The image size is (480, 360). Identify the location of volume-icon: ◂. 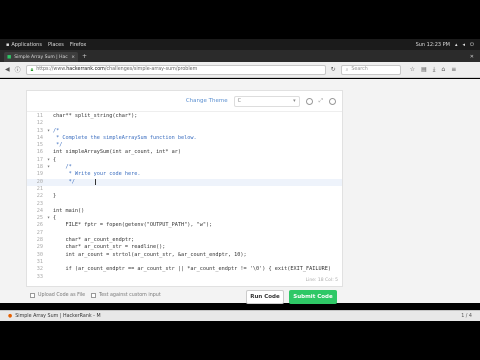
(464, 45).